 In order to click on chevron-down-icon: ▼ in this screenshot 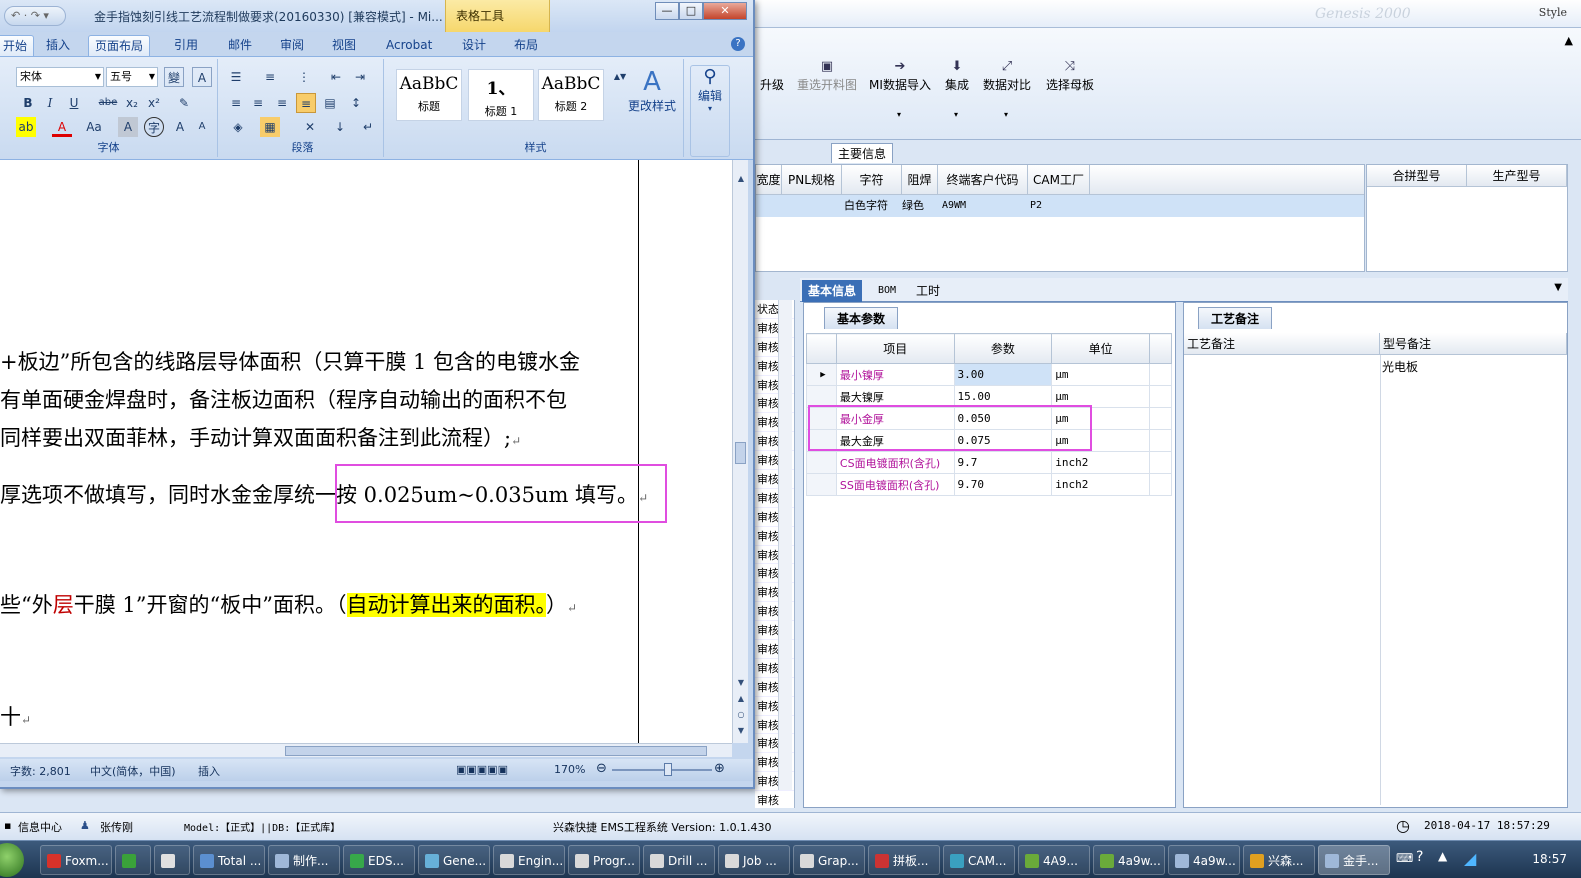, I will do `click(1558, 287)`.